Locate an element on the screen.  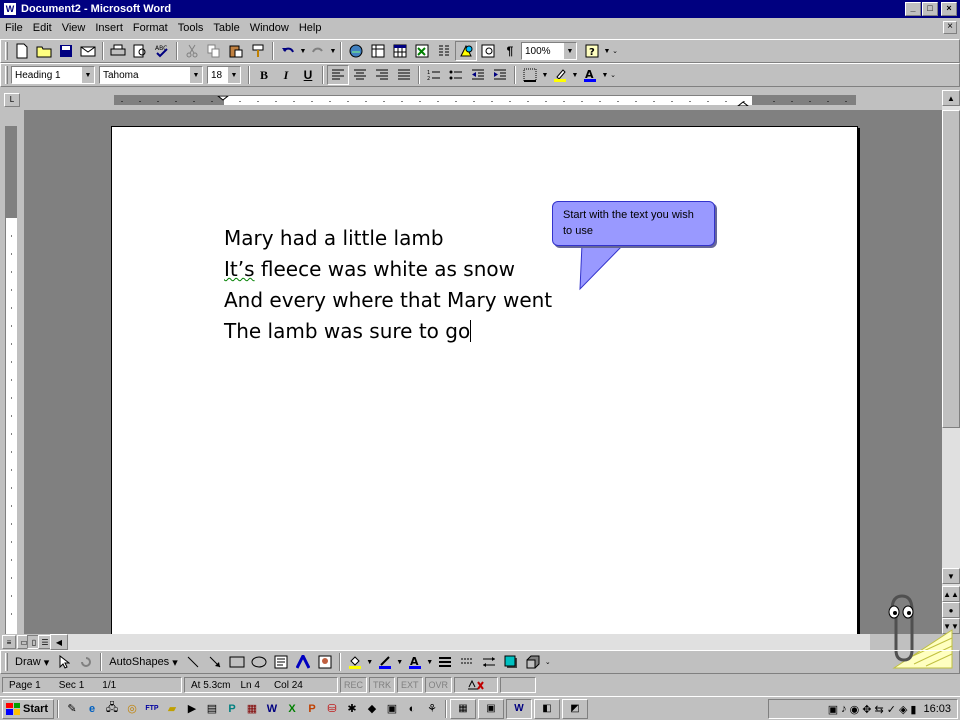
scroll-left-icon: ◀ is located at coordinates (59, 642).